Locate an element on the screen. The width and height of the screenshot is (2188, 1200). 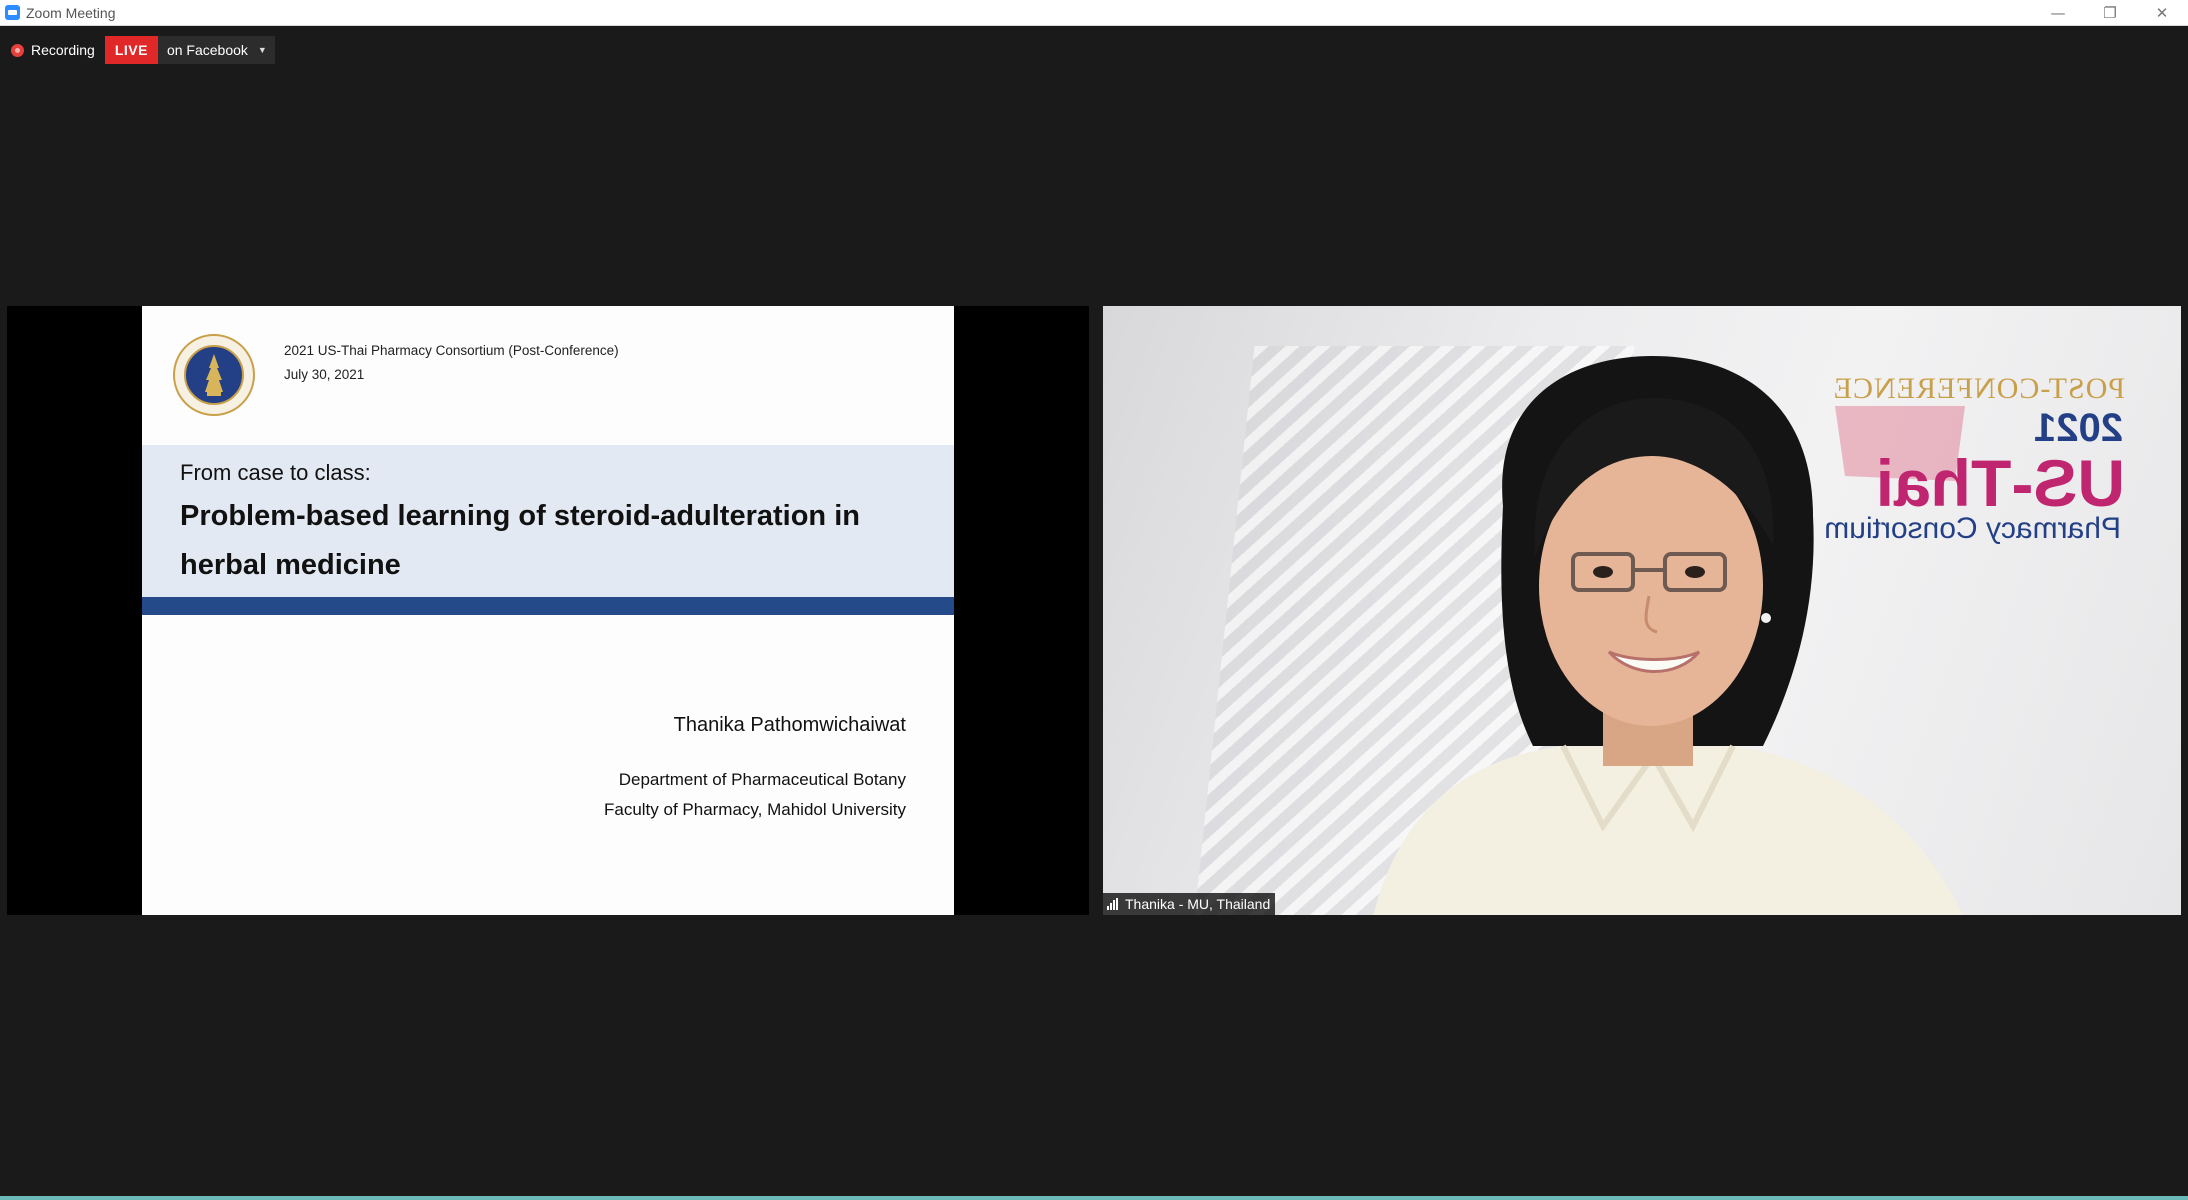
conference-date: July 30, 2021 is located at coordinates (324, 374).